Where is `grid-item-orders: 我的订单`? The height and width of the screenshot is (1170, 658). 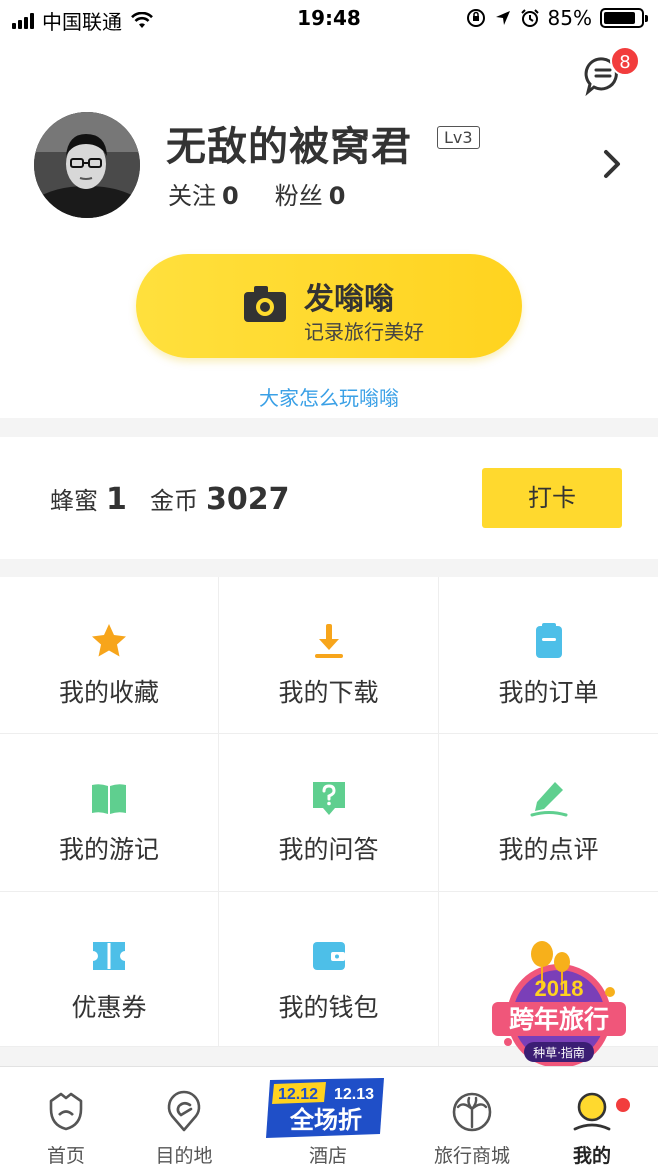 grid-item-orders: 我的订单 is located at coordinates (548, 655).